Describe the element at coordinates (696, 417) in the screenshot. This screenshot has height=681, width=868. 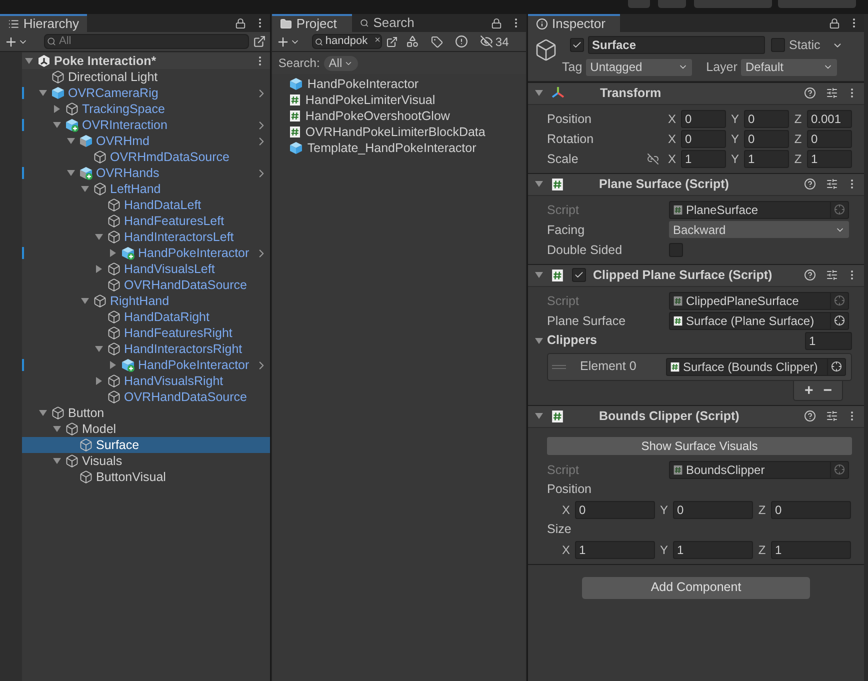
I see `component-header: Bounds Clipper (Script)` at that location.